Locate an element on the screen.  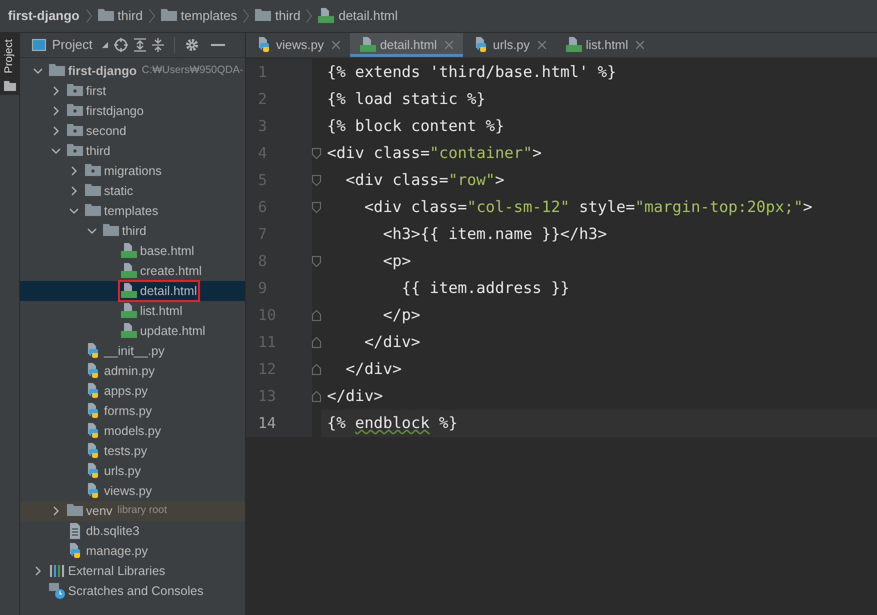
tree-item: forms.py is located at coordinates (132, 411).